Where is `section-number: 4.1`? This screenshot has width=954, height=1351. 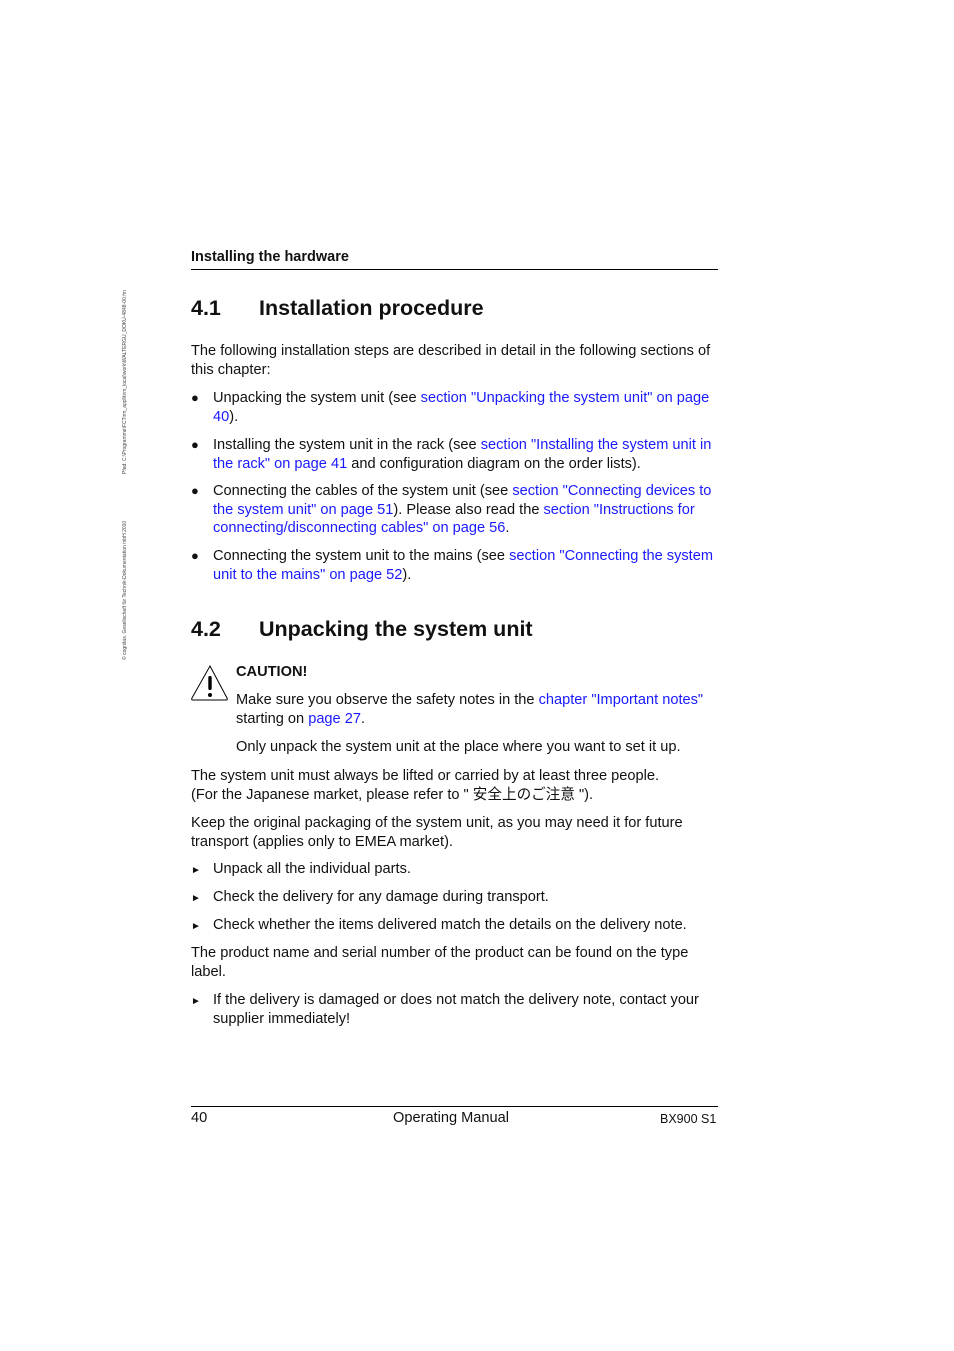 section-number: 4.1 is located at coordinates (206, 308).